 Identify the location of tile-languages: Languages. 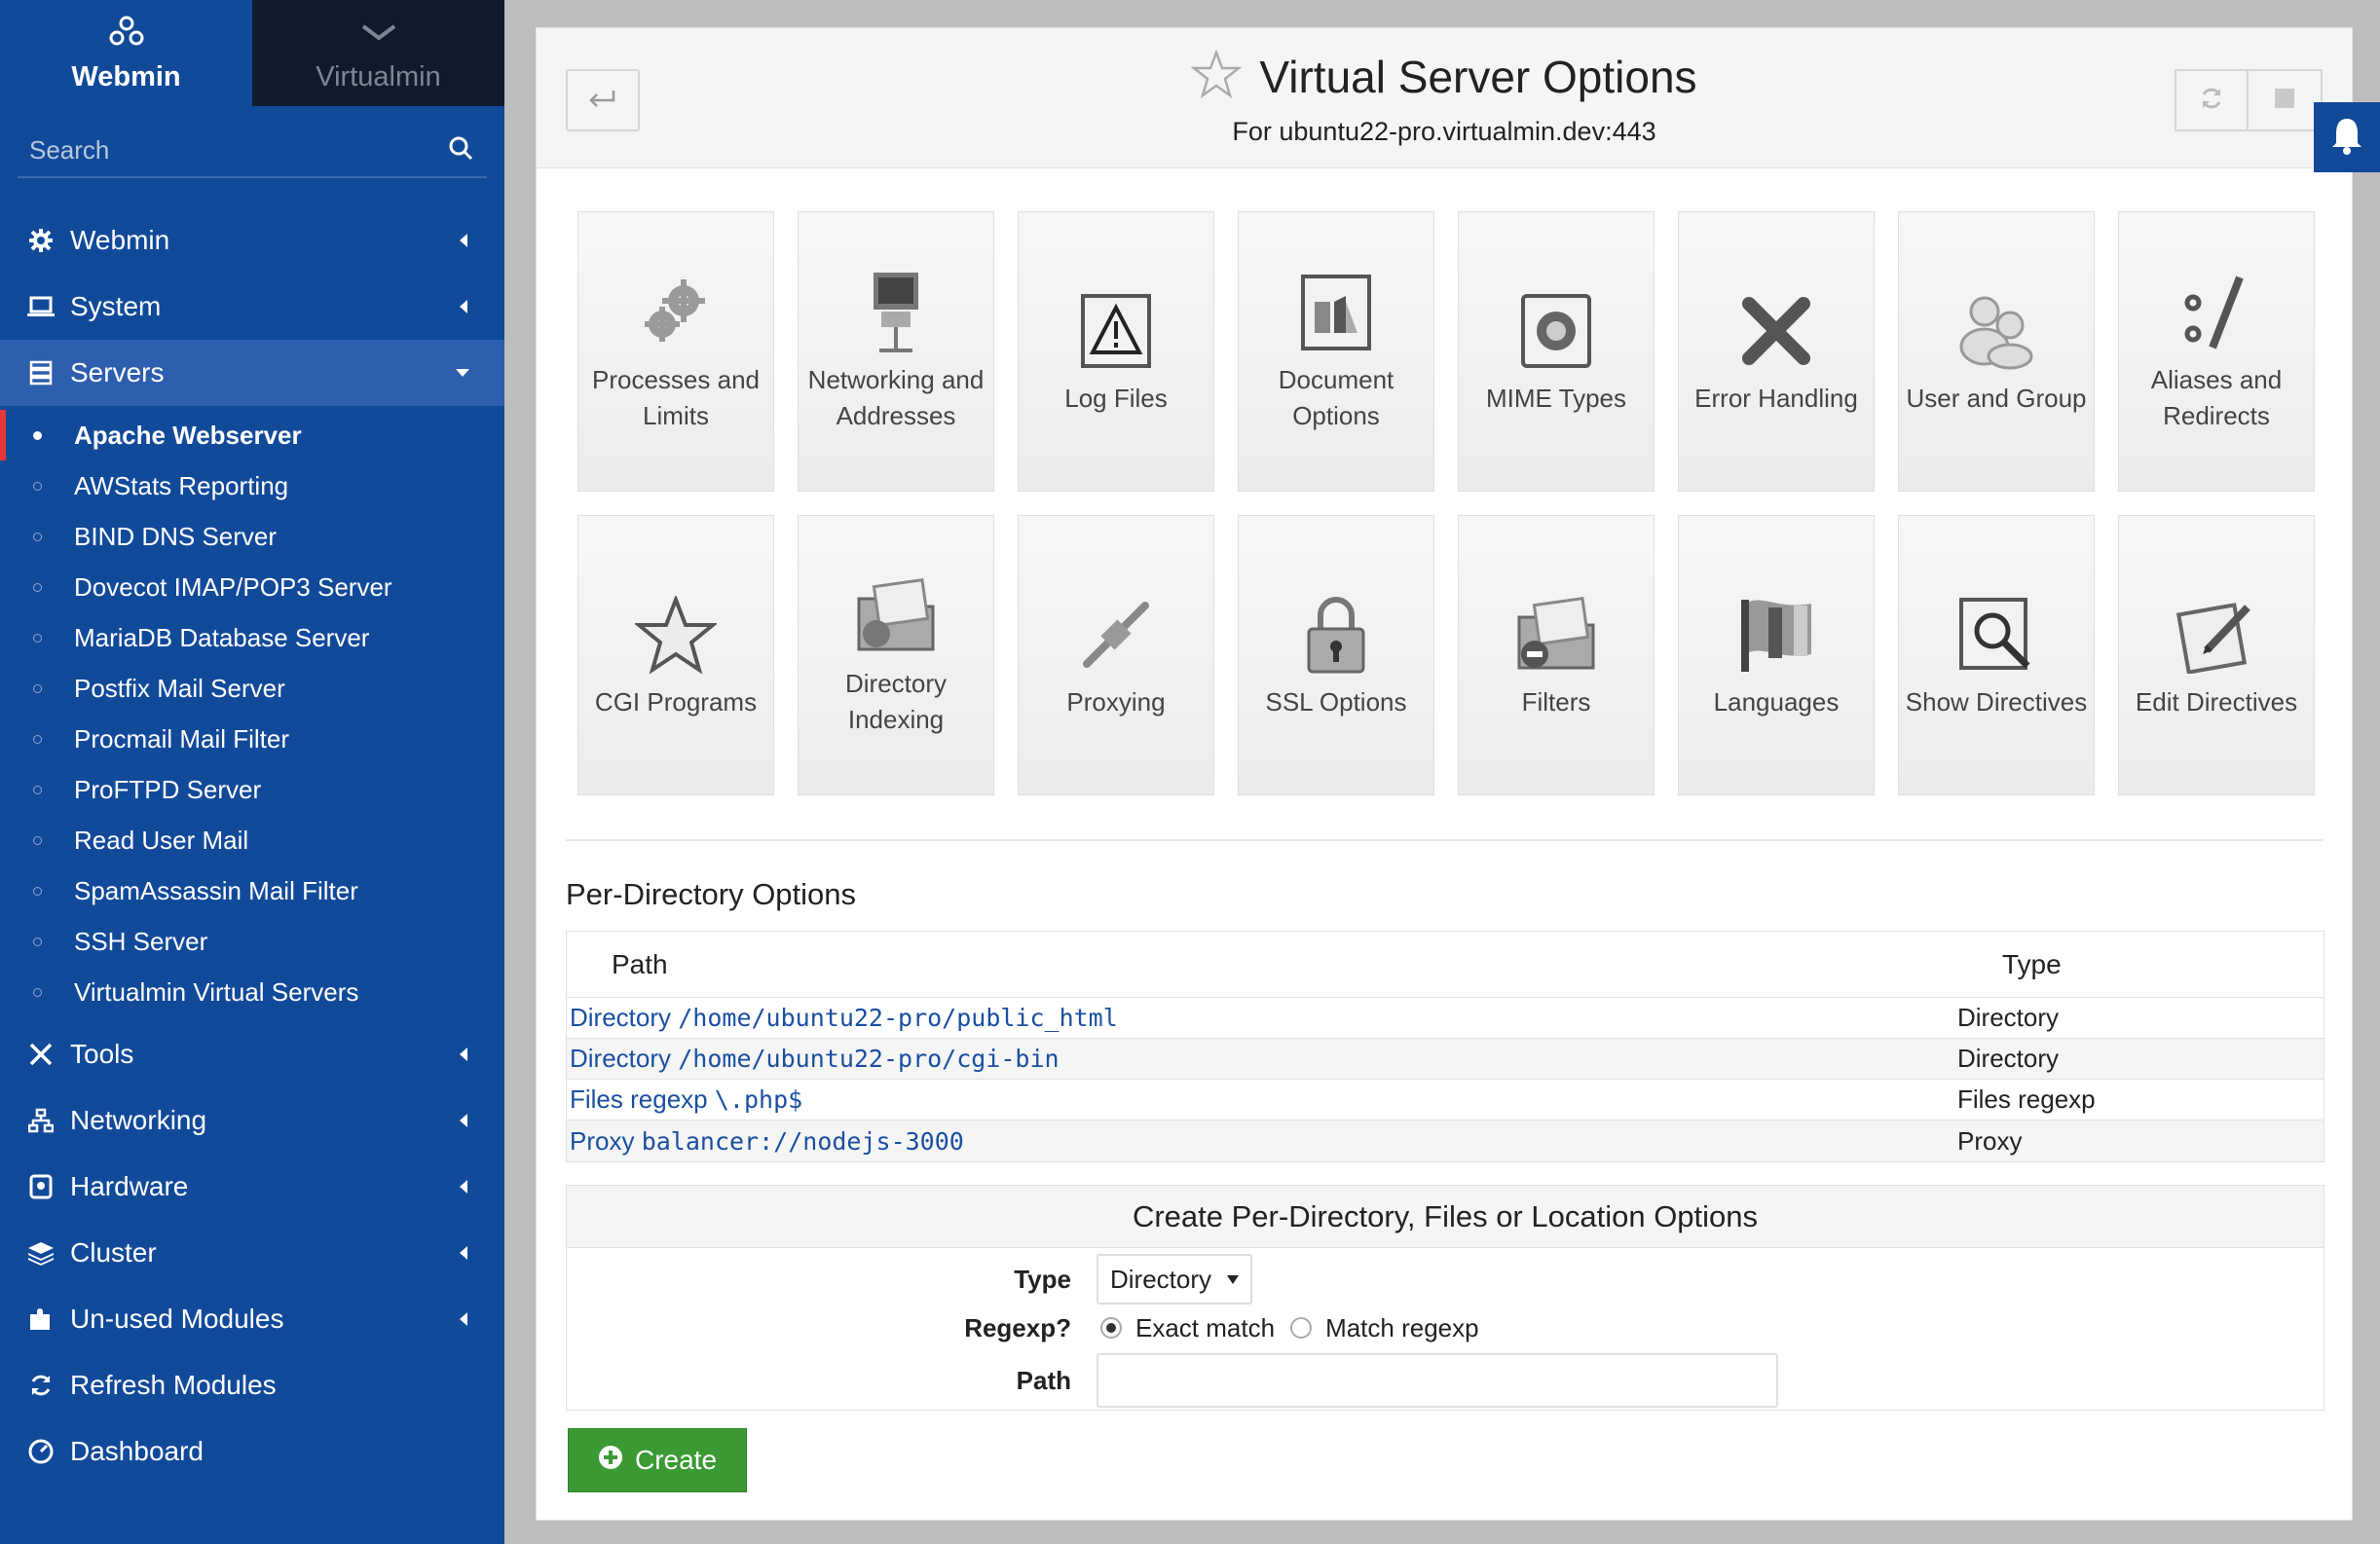
(1776, 655).